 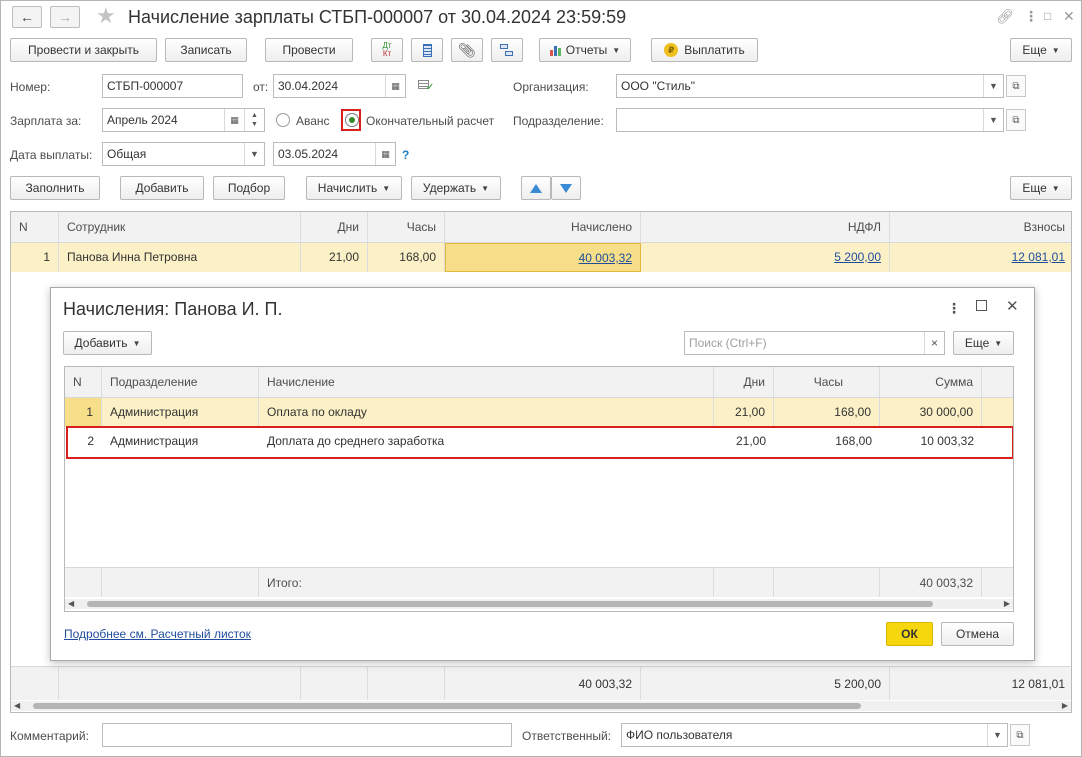 I want to click on col-header-department: Подразделение, so click(x=180, y=382).